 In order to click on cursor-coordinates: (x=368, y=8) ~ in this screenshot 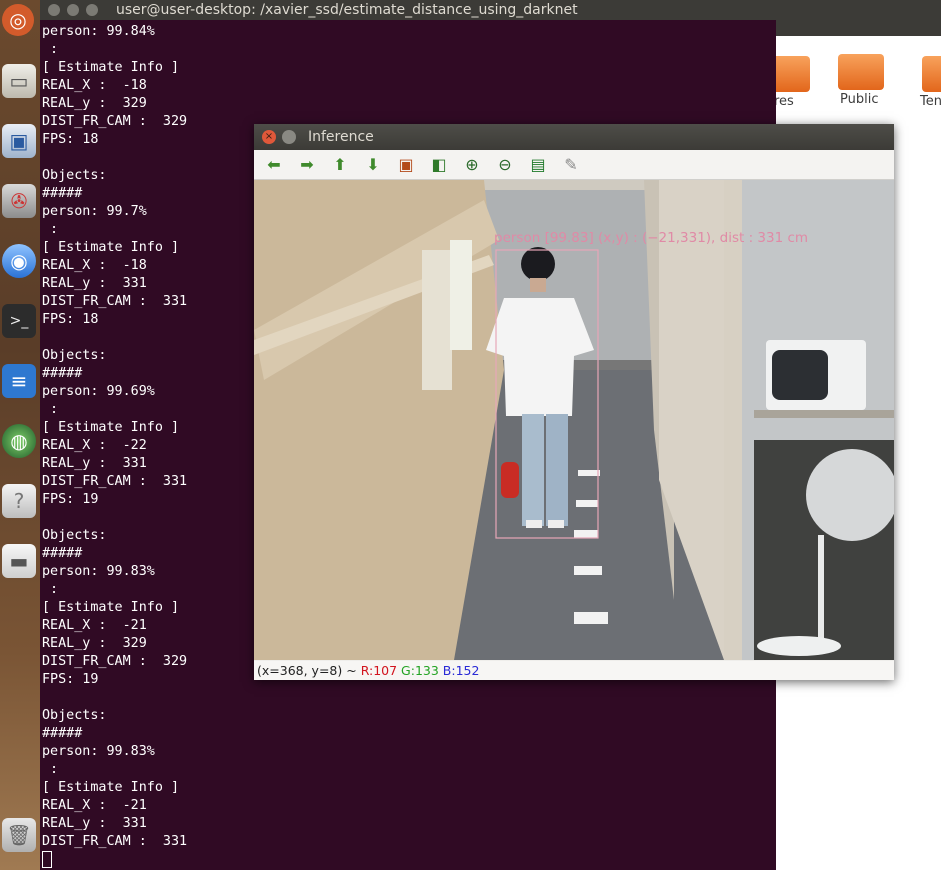, I will do `click(307, 670)`.